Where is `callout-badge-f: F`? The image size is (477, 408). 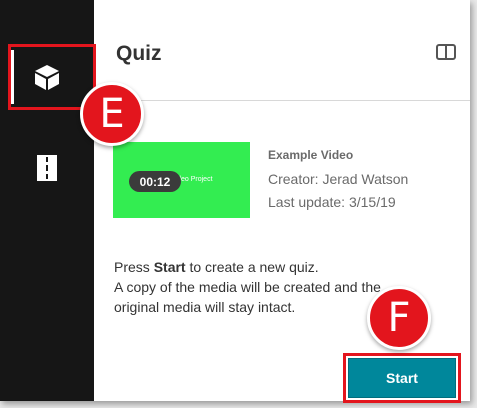 callout-badge-f: F is located at coordinates (399, 318).